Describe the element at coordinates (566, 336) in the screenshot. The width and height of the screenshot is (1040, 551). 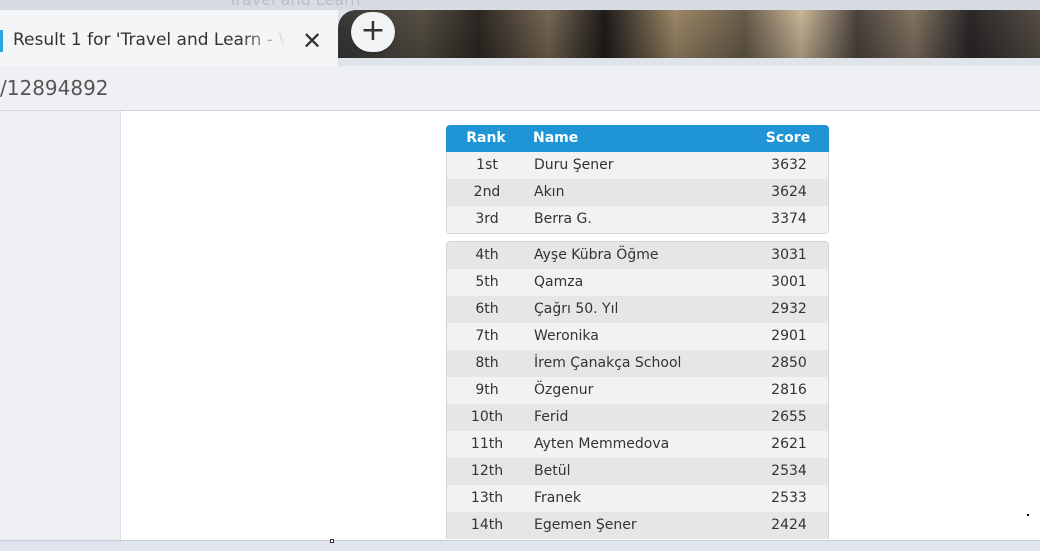
I see `name-cell: Weronika` at that location.